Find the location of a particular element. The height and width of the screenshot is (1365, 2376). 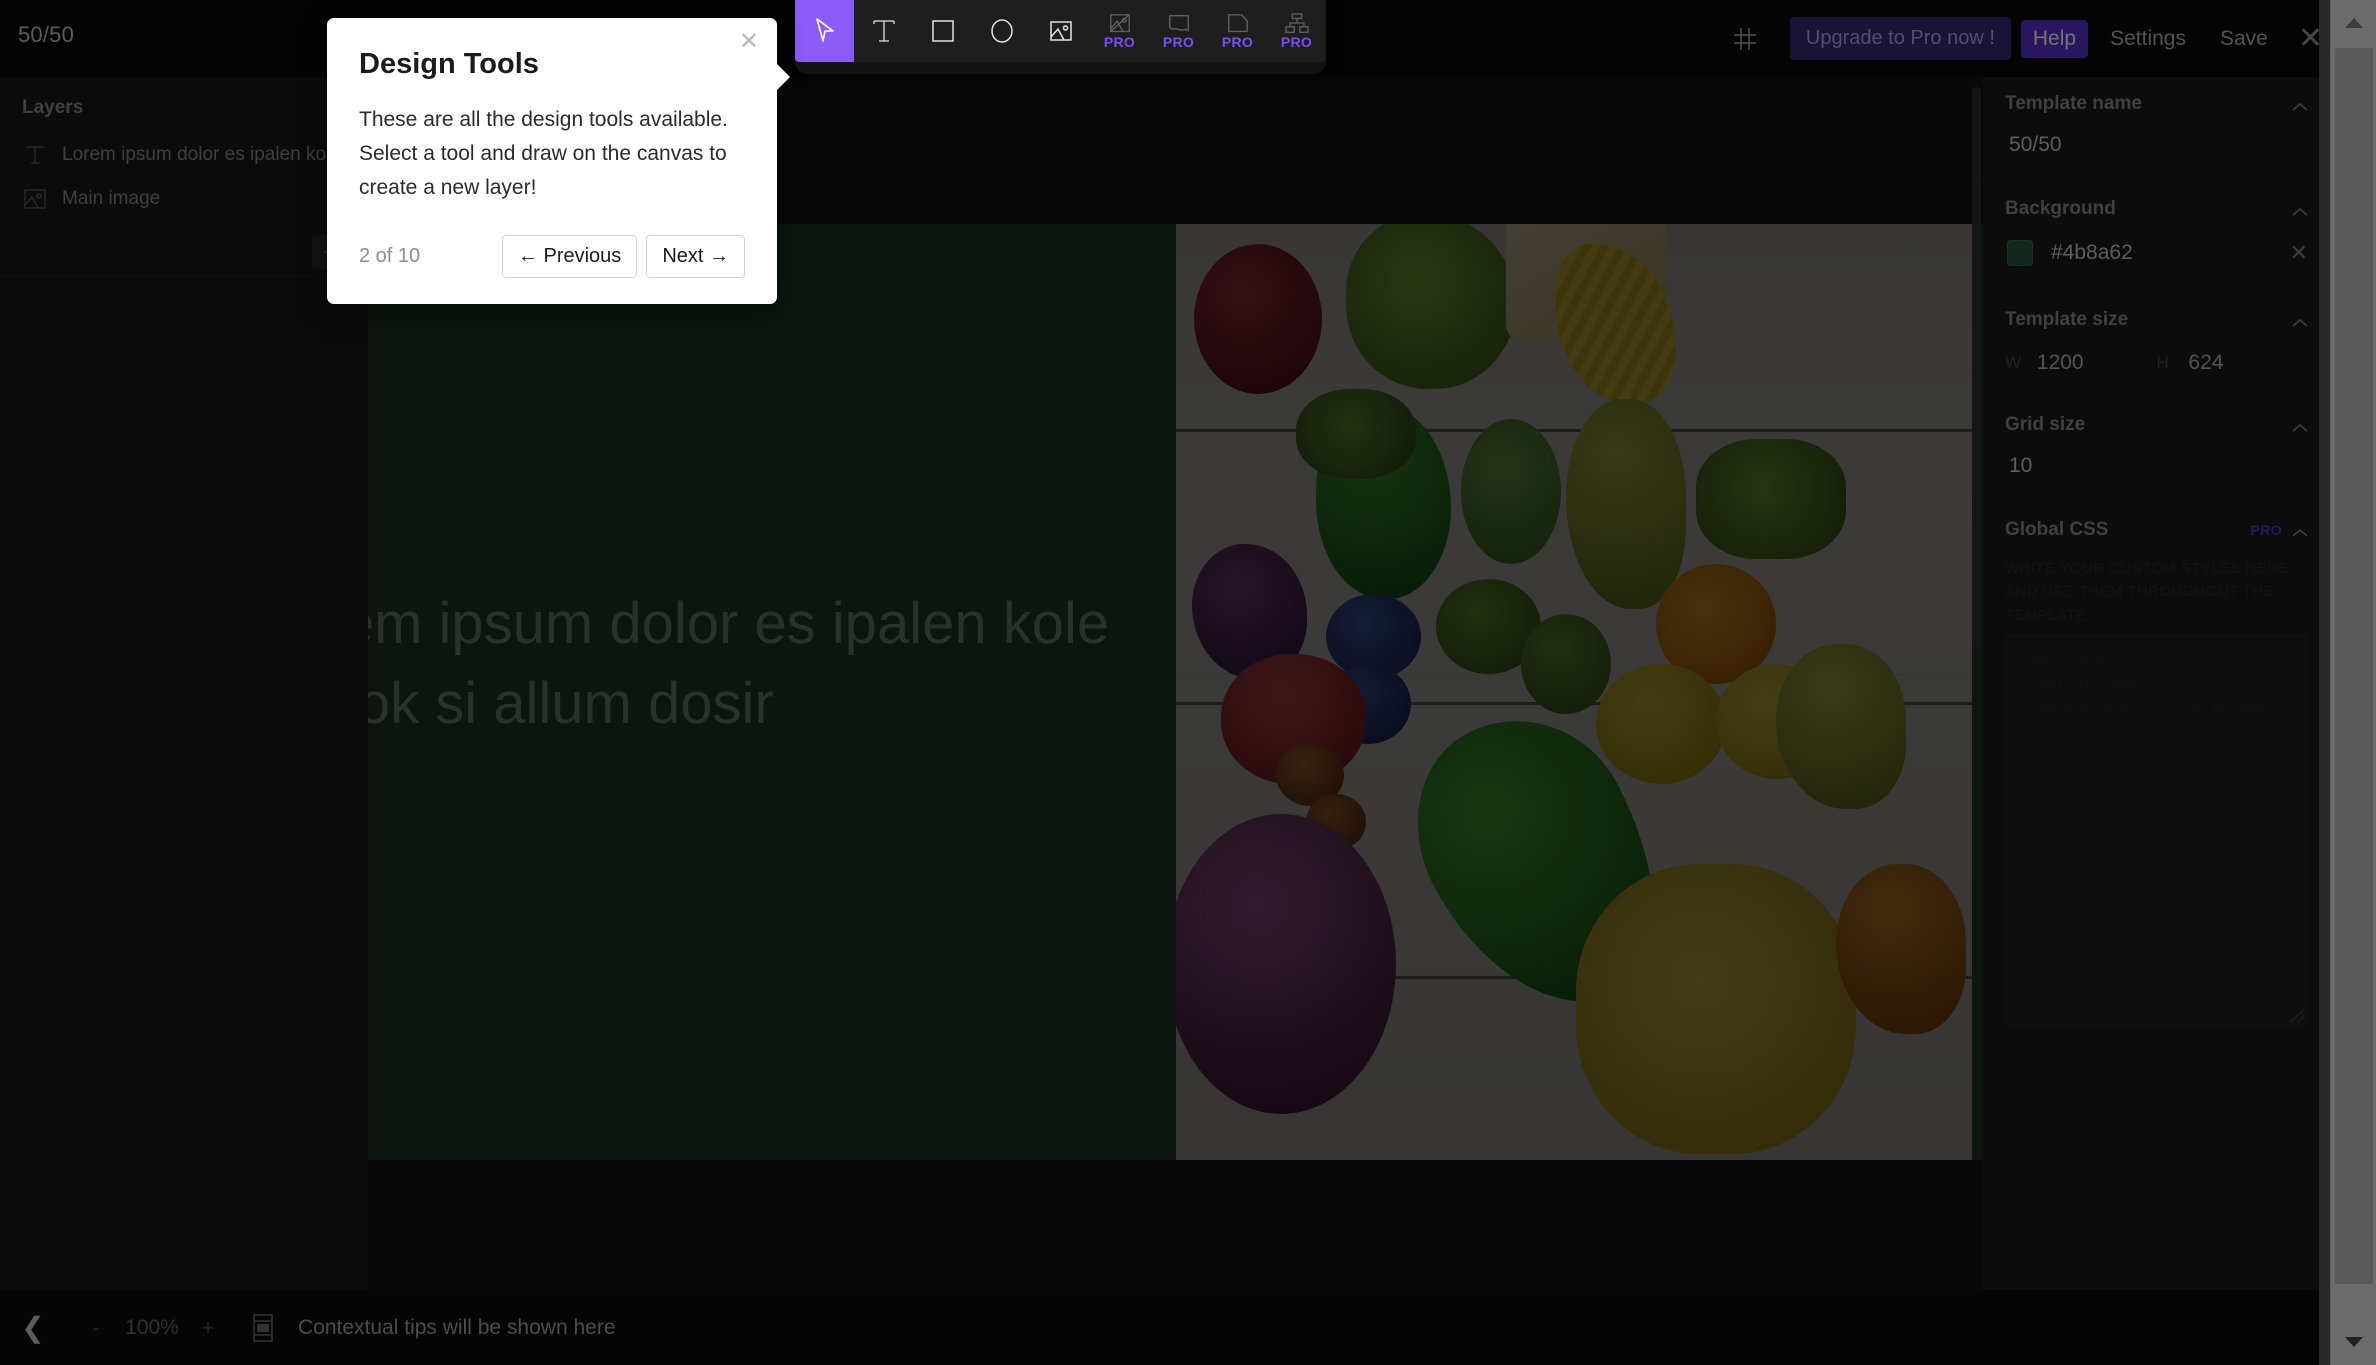

tour-nav-buttons: ← Previous Next → is located at coordinates (623, 257).